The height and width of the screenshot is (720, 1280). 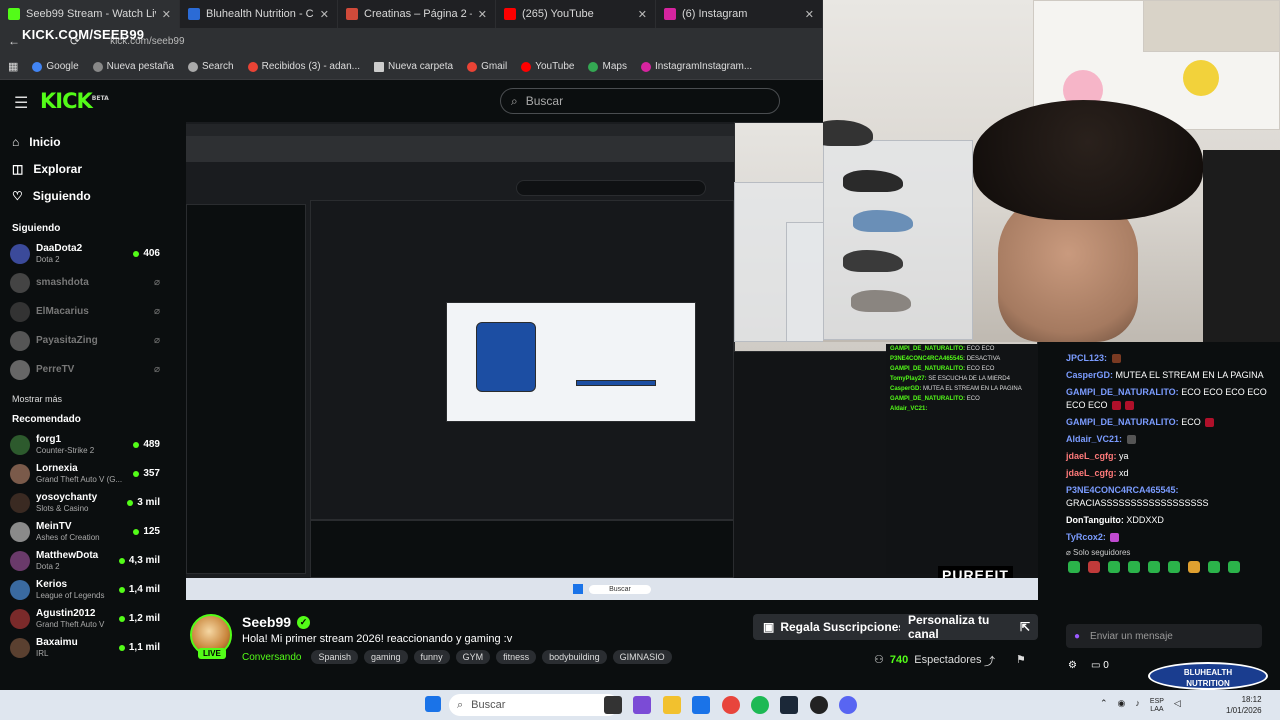 I want to click on windows-start-icon, so click(x=433, y=704).